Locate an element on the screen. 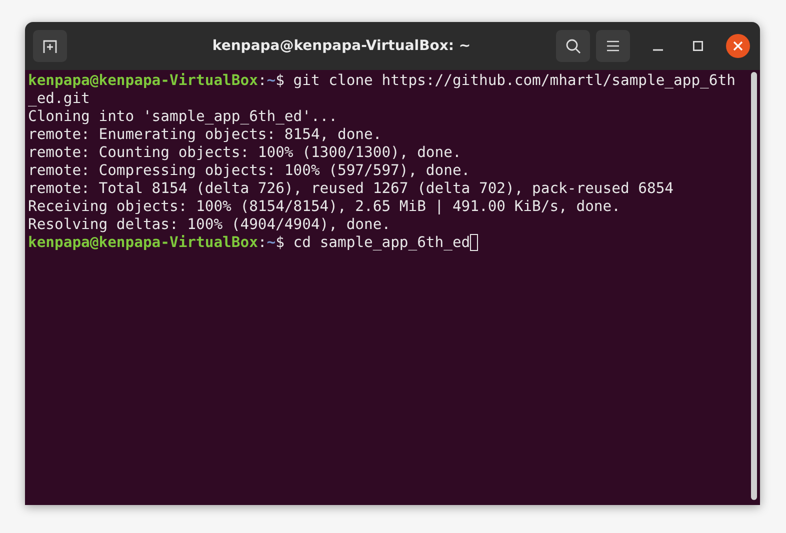 The height and width of the screenshot is (533, 786). output-line: Resolving deltas: 100% (4904/4904), done. is located at coordinates (210, 225).